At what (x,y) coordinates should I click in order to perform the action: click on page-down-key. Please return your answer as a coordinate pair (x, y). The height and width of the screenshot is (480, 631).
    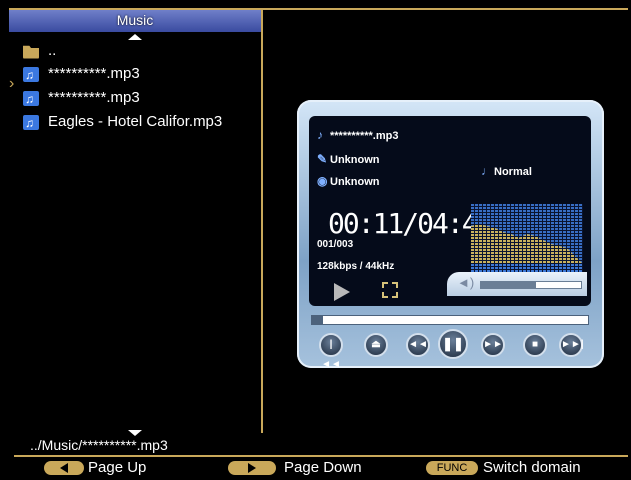
    Looking at the image, I should click on (252, 468).